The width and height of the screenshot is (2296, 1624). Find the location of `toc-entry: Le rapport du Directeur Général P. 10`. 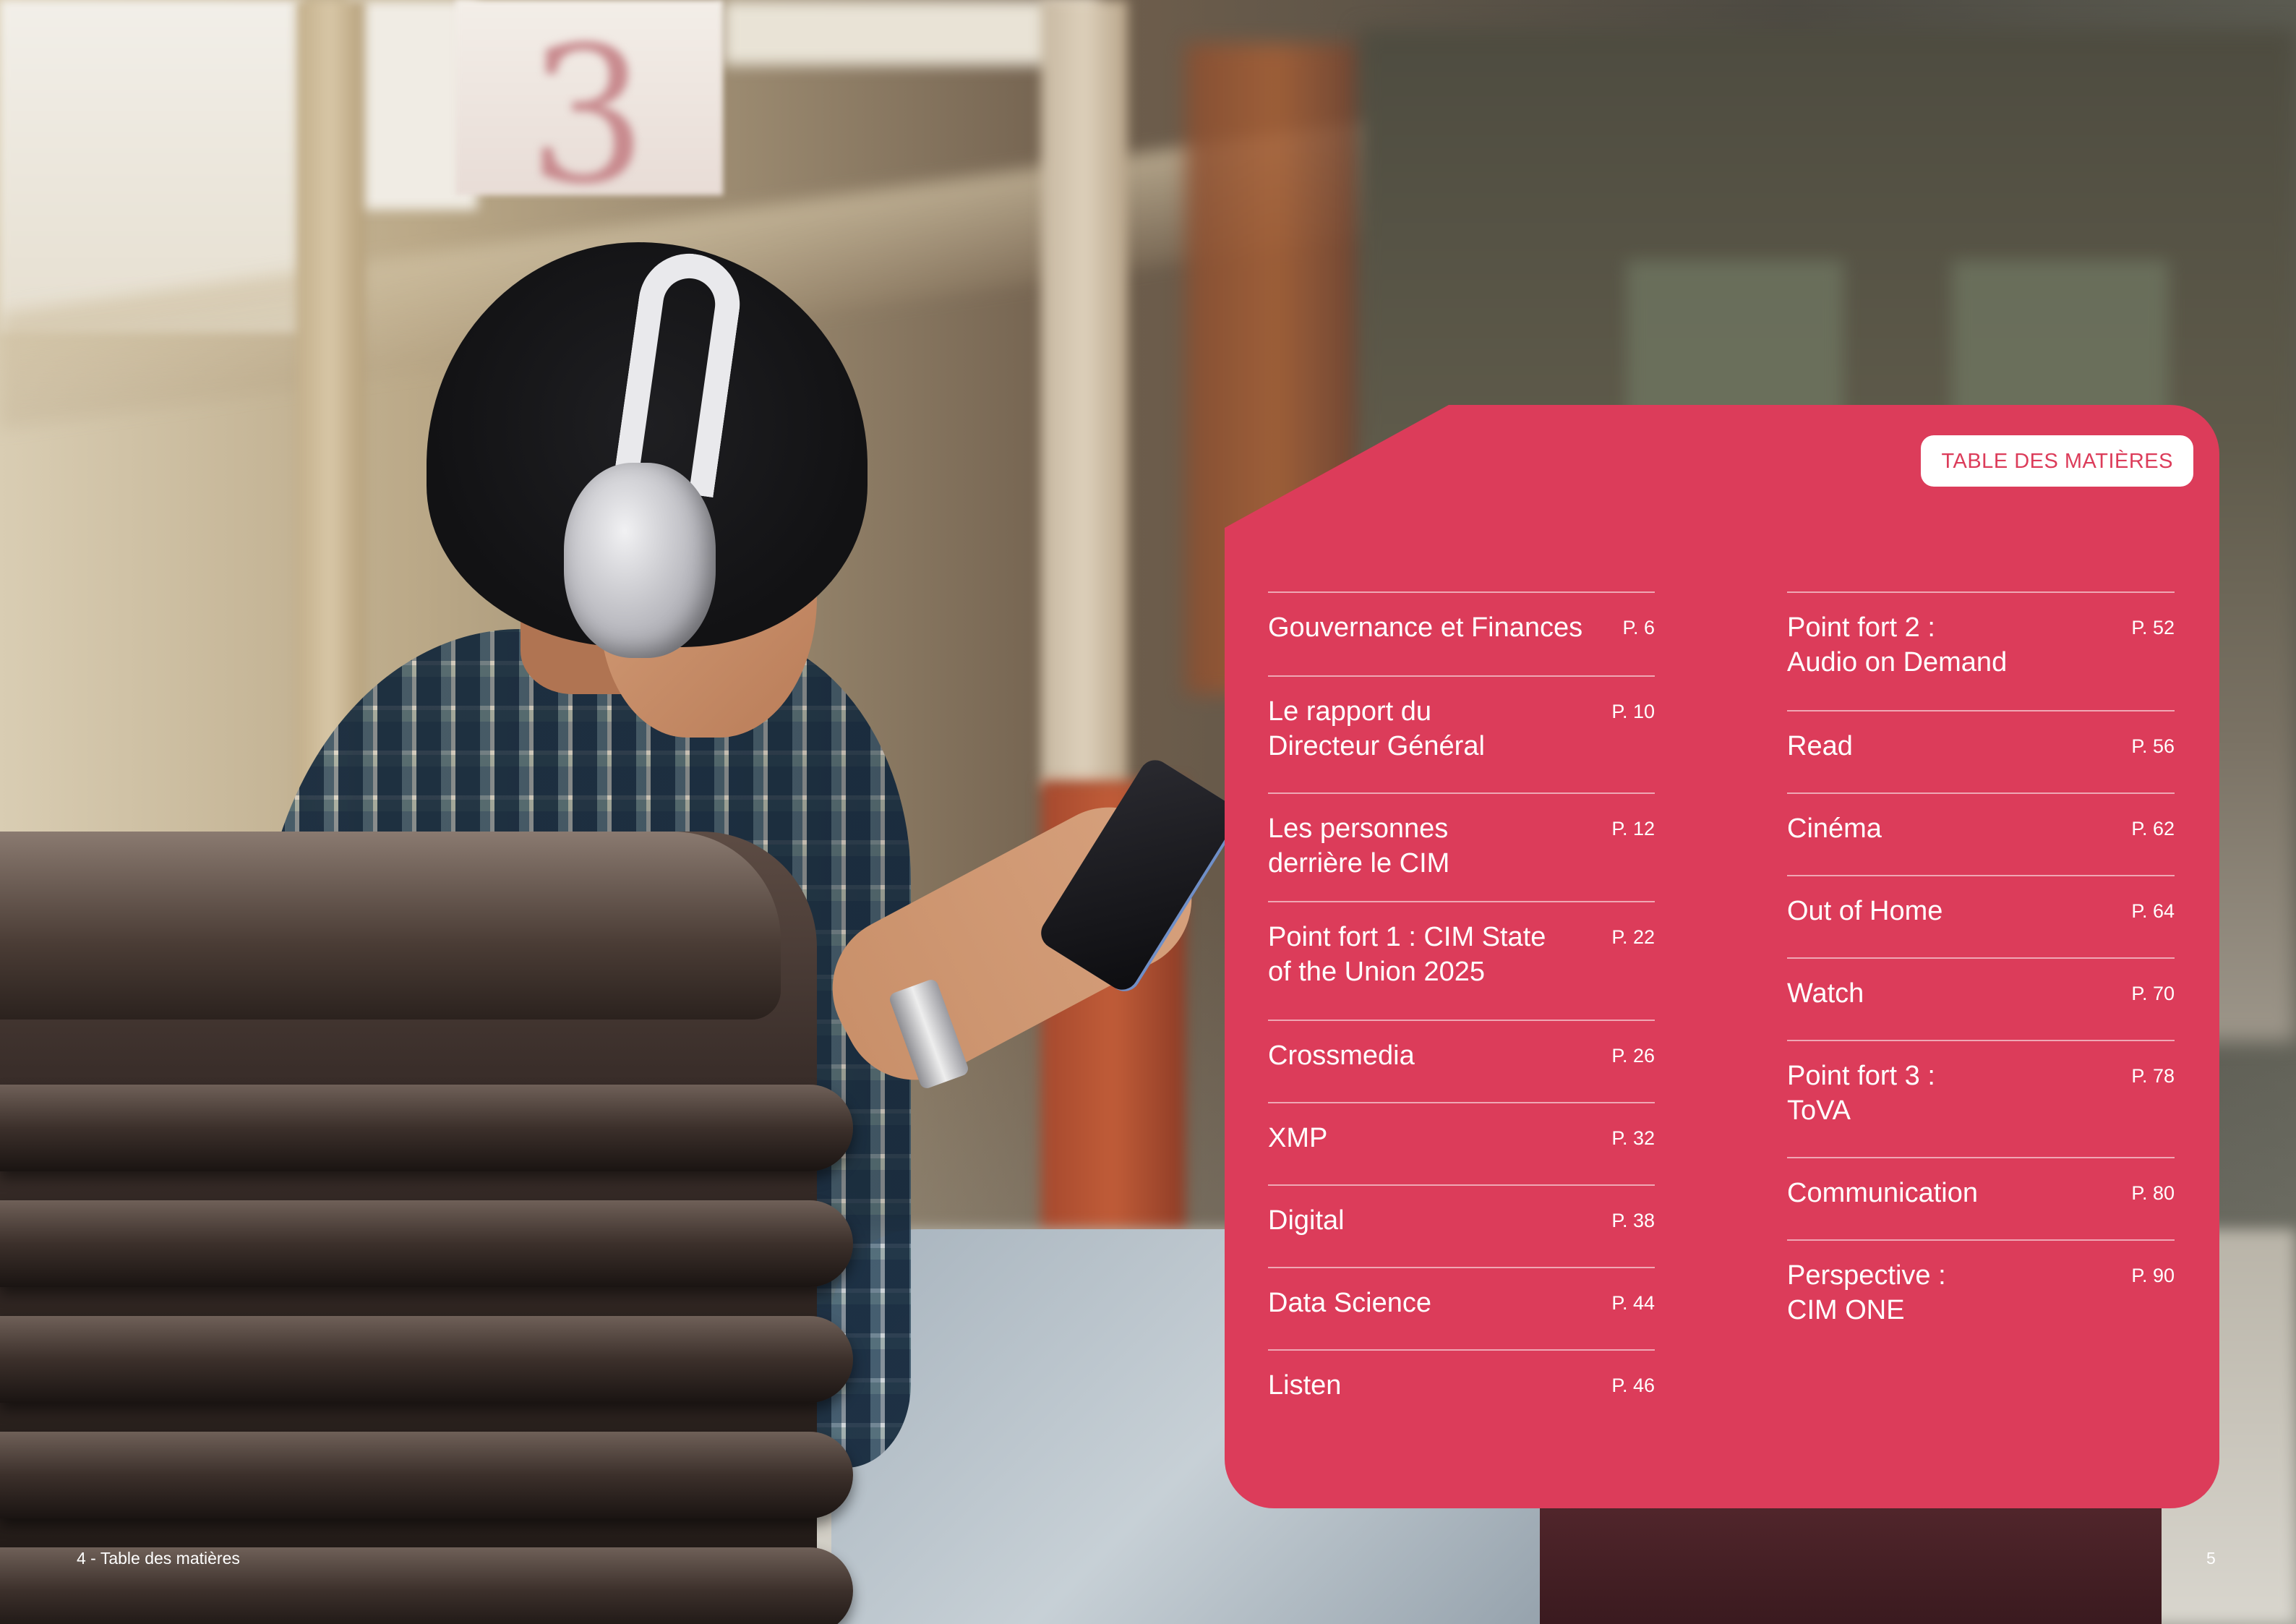

toc-entry: Le rapport du Directeur Général P. 10 is located at coordinates (1461, 733).